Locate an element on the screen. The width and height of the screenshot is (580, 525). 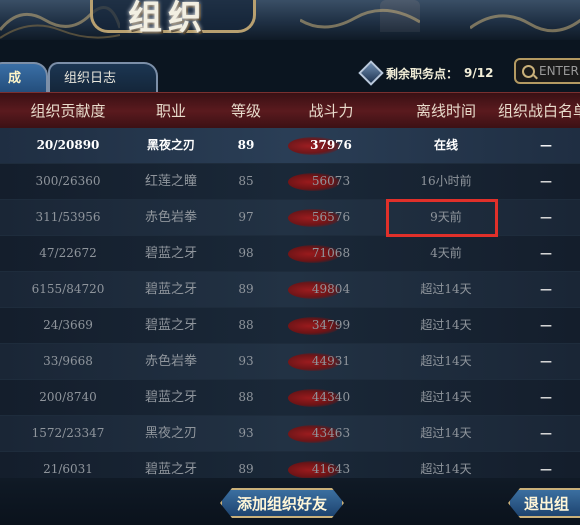
power-cell: 49804 is located at coordinates (331, 289).